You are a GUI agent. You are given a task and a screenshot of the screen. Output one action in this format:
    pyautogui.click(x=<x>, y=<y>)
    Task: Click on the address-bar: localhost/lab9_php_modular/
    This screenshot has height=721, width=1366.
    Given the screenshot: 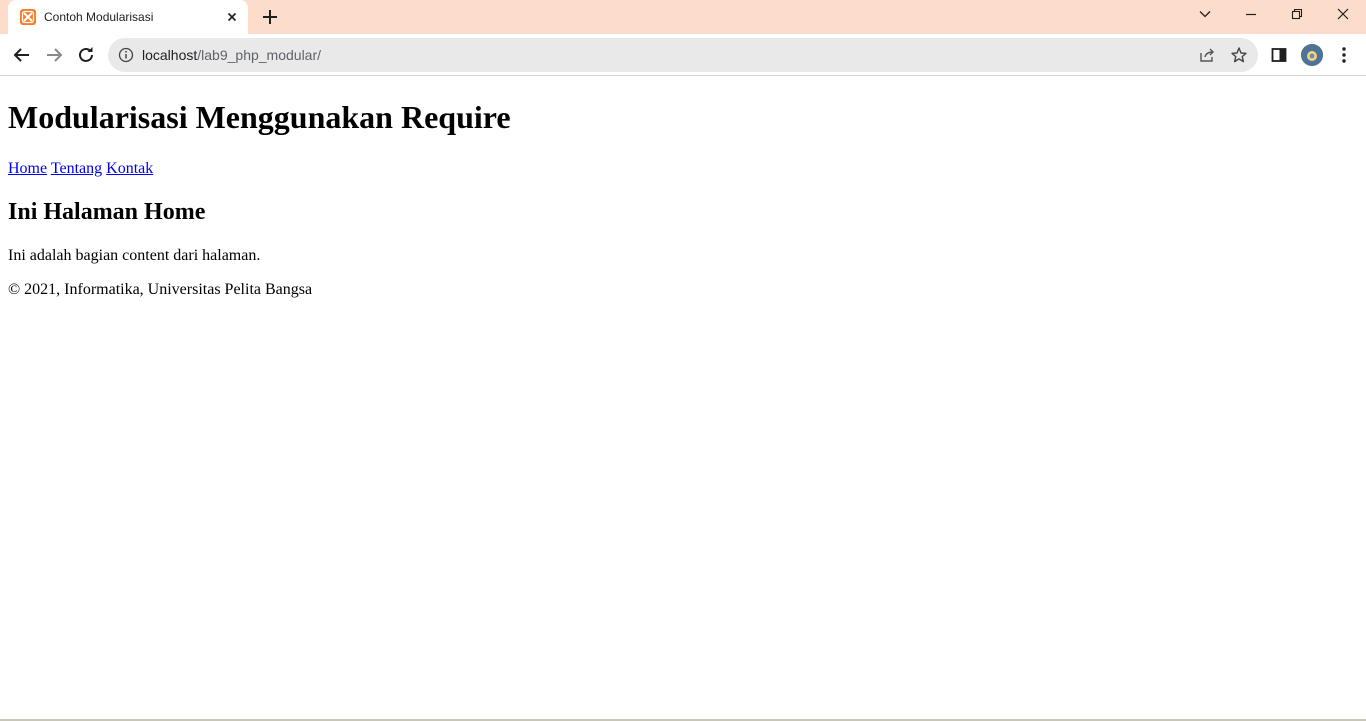 What is the action you would take?
    pyautogui.click(x=683, y=55)
    